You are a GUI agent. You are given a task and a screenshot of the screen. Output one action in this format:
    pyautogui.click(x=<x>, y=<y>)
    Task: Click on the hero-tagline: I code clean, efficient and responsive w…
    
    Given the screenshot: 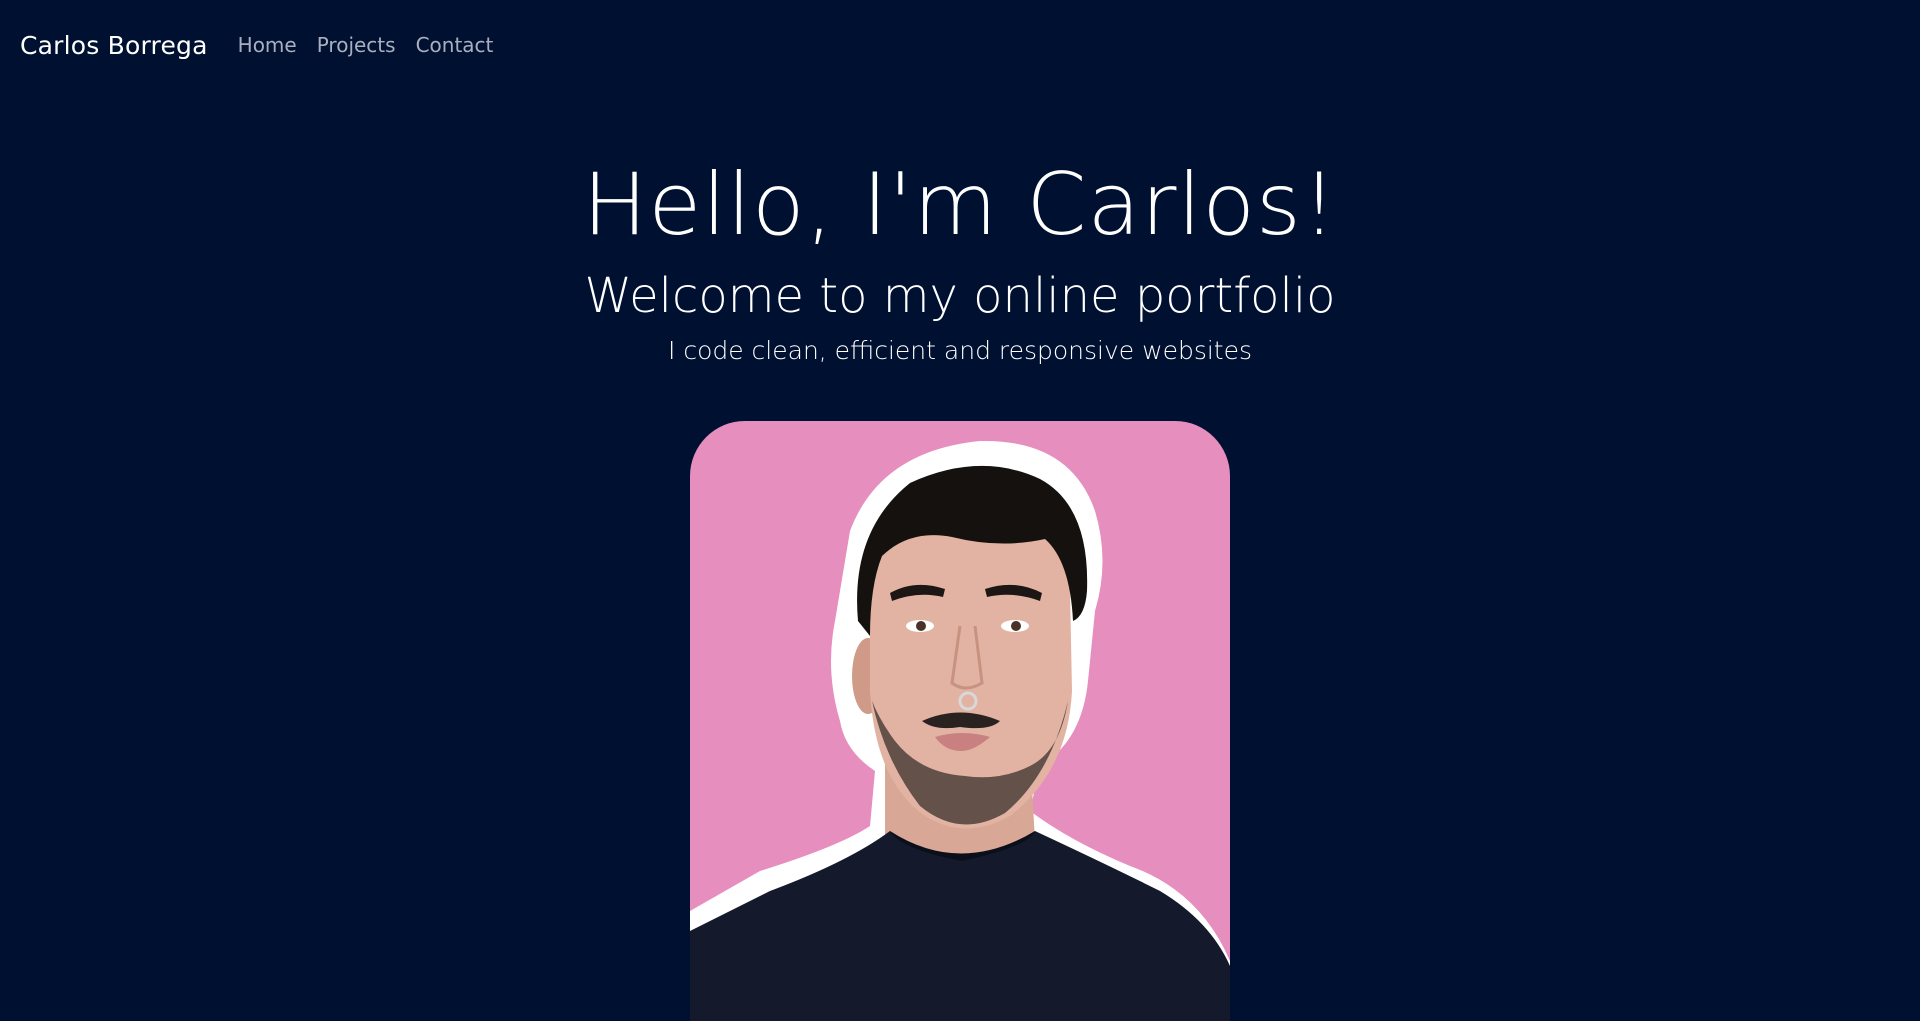 What is the action you would take?
    pyautogui.click(x=960, y=350)
    